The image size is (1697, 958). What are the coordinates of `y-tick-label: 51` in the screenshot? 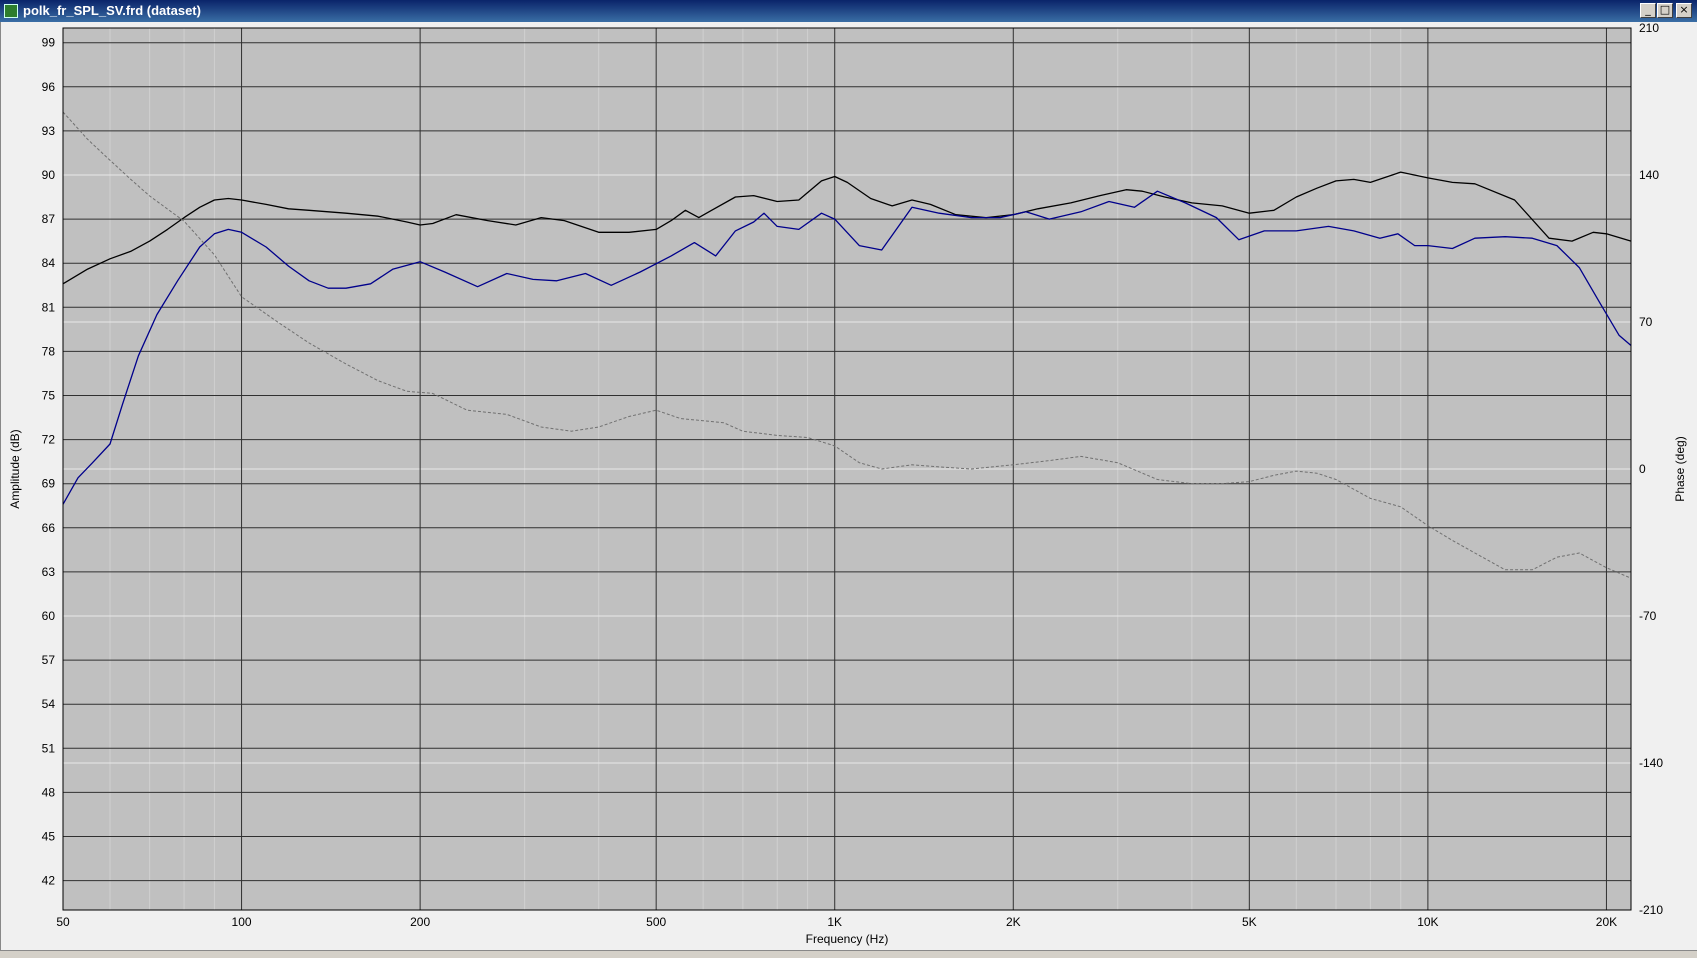 It's located at (49, 748).